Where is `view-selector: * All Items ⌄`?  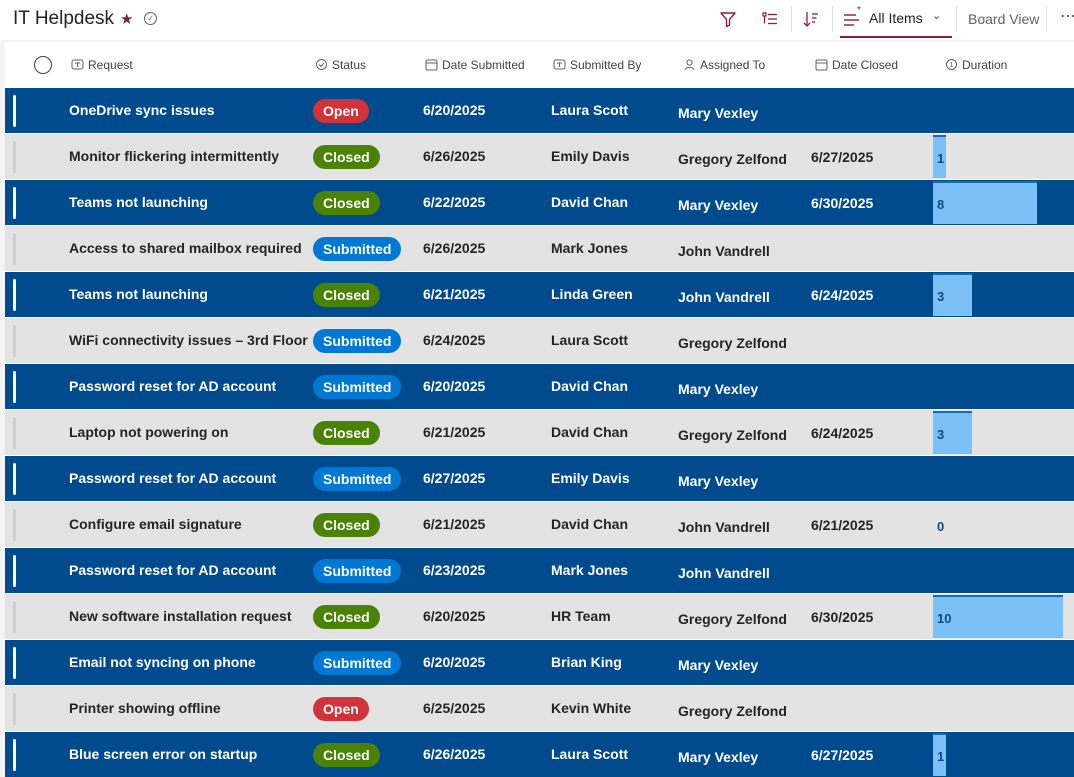 view-selector: * All Items ⌄ is located at coordinates (896, 19).